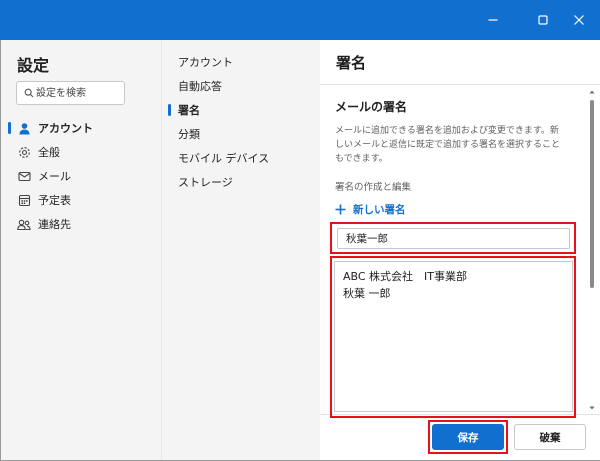 The image size is (600, 461). Describe the element at coordinates (241, 134) in the screenshot. I see `account-nav-categories: 分類` at that location.